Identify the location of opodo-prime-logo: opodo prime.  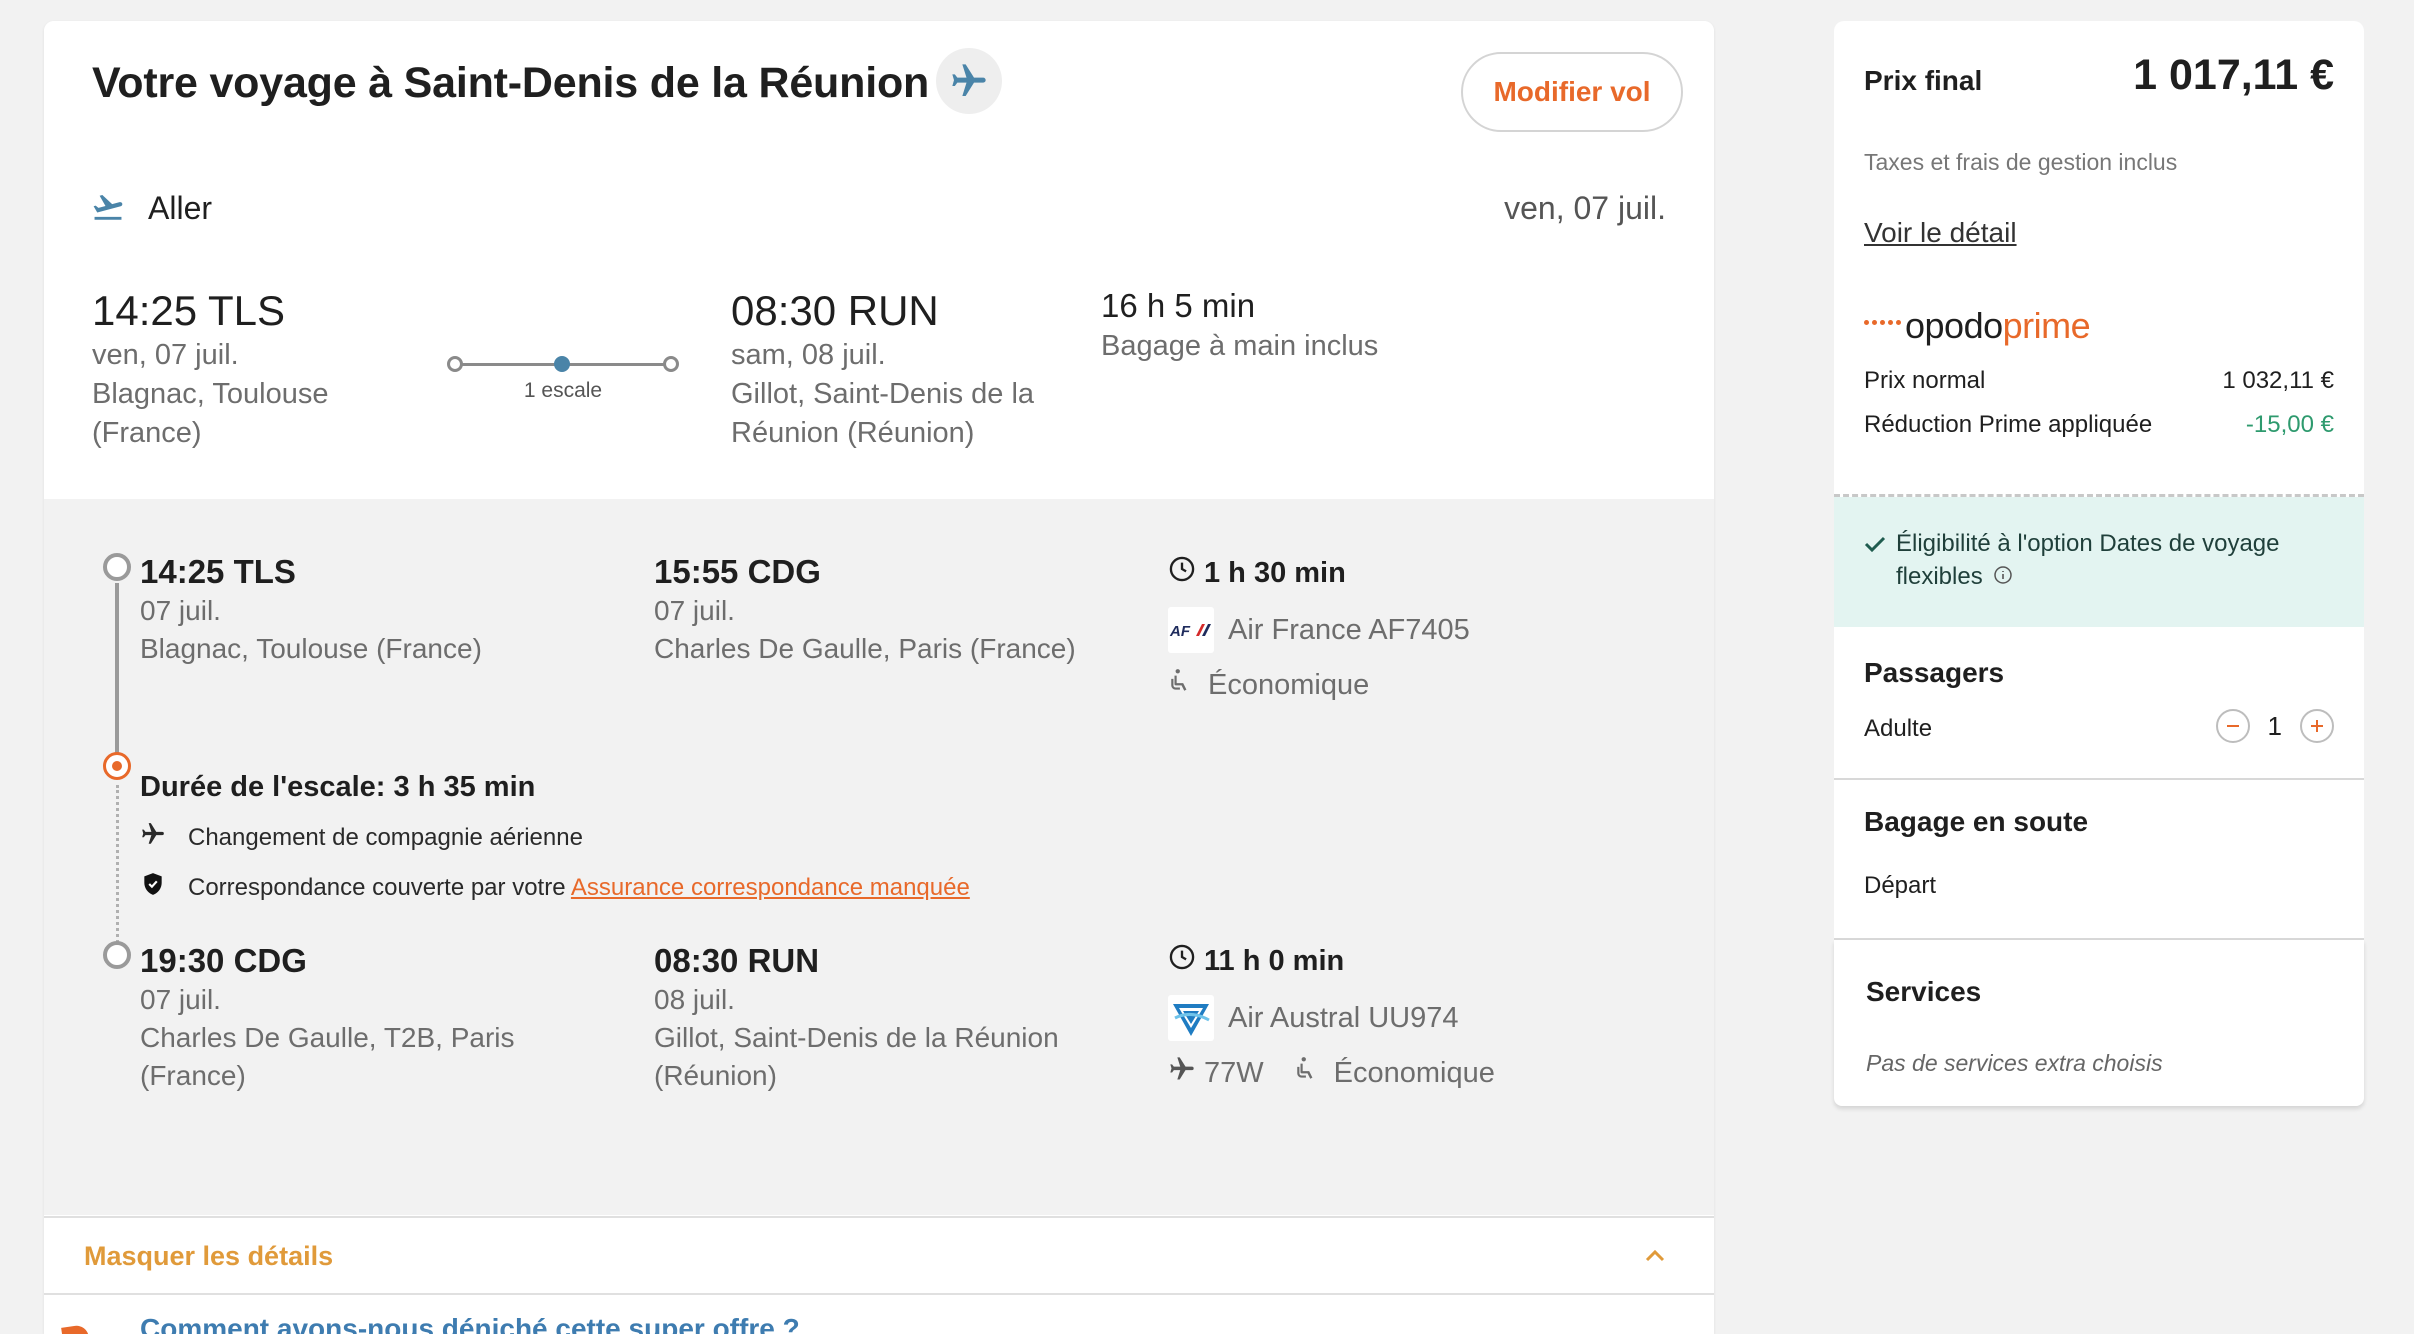
(1977, 326).